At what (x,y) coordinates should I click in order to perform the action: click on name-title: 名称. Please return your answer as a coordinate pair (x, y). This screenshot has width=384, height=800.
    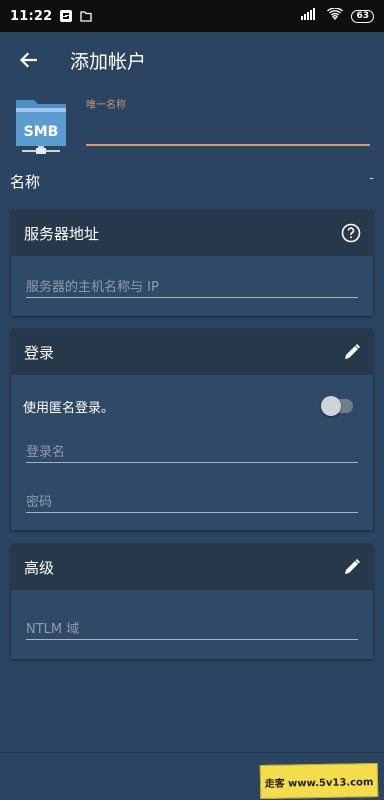
    Looking at the image, I should click on (25, 182).